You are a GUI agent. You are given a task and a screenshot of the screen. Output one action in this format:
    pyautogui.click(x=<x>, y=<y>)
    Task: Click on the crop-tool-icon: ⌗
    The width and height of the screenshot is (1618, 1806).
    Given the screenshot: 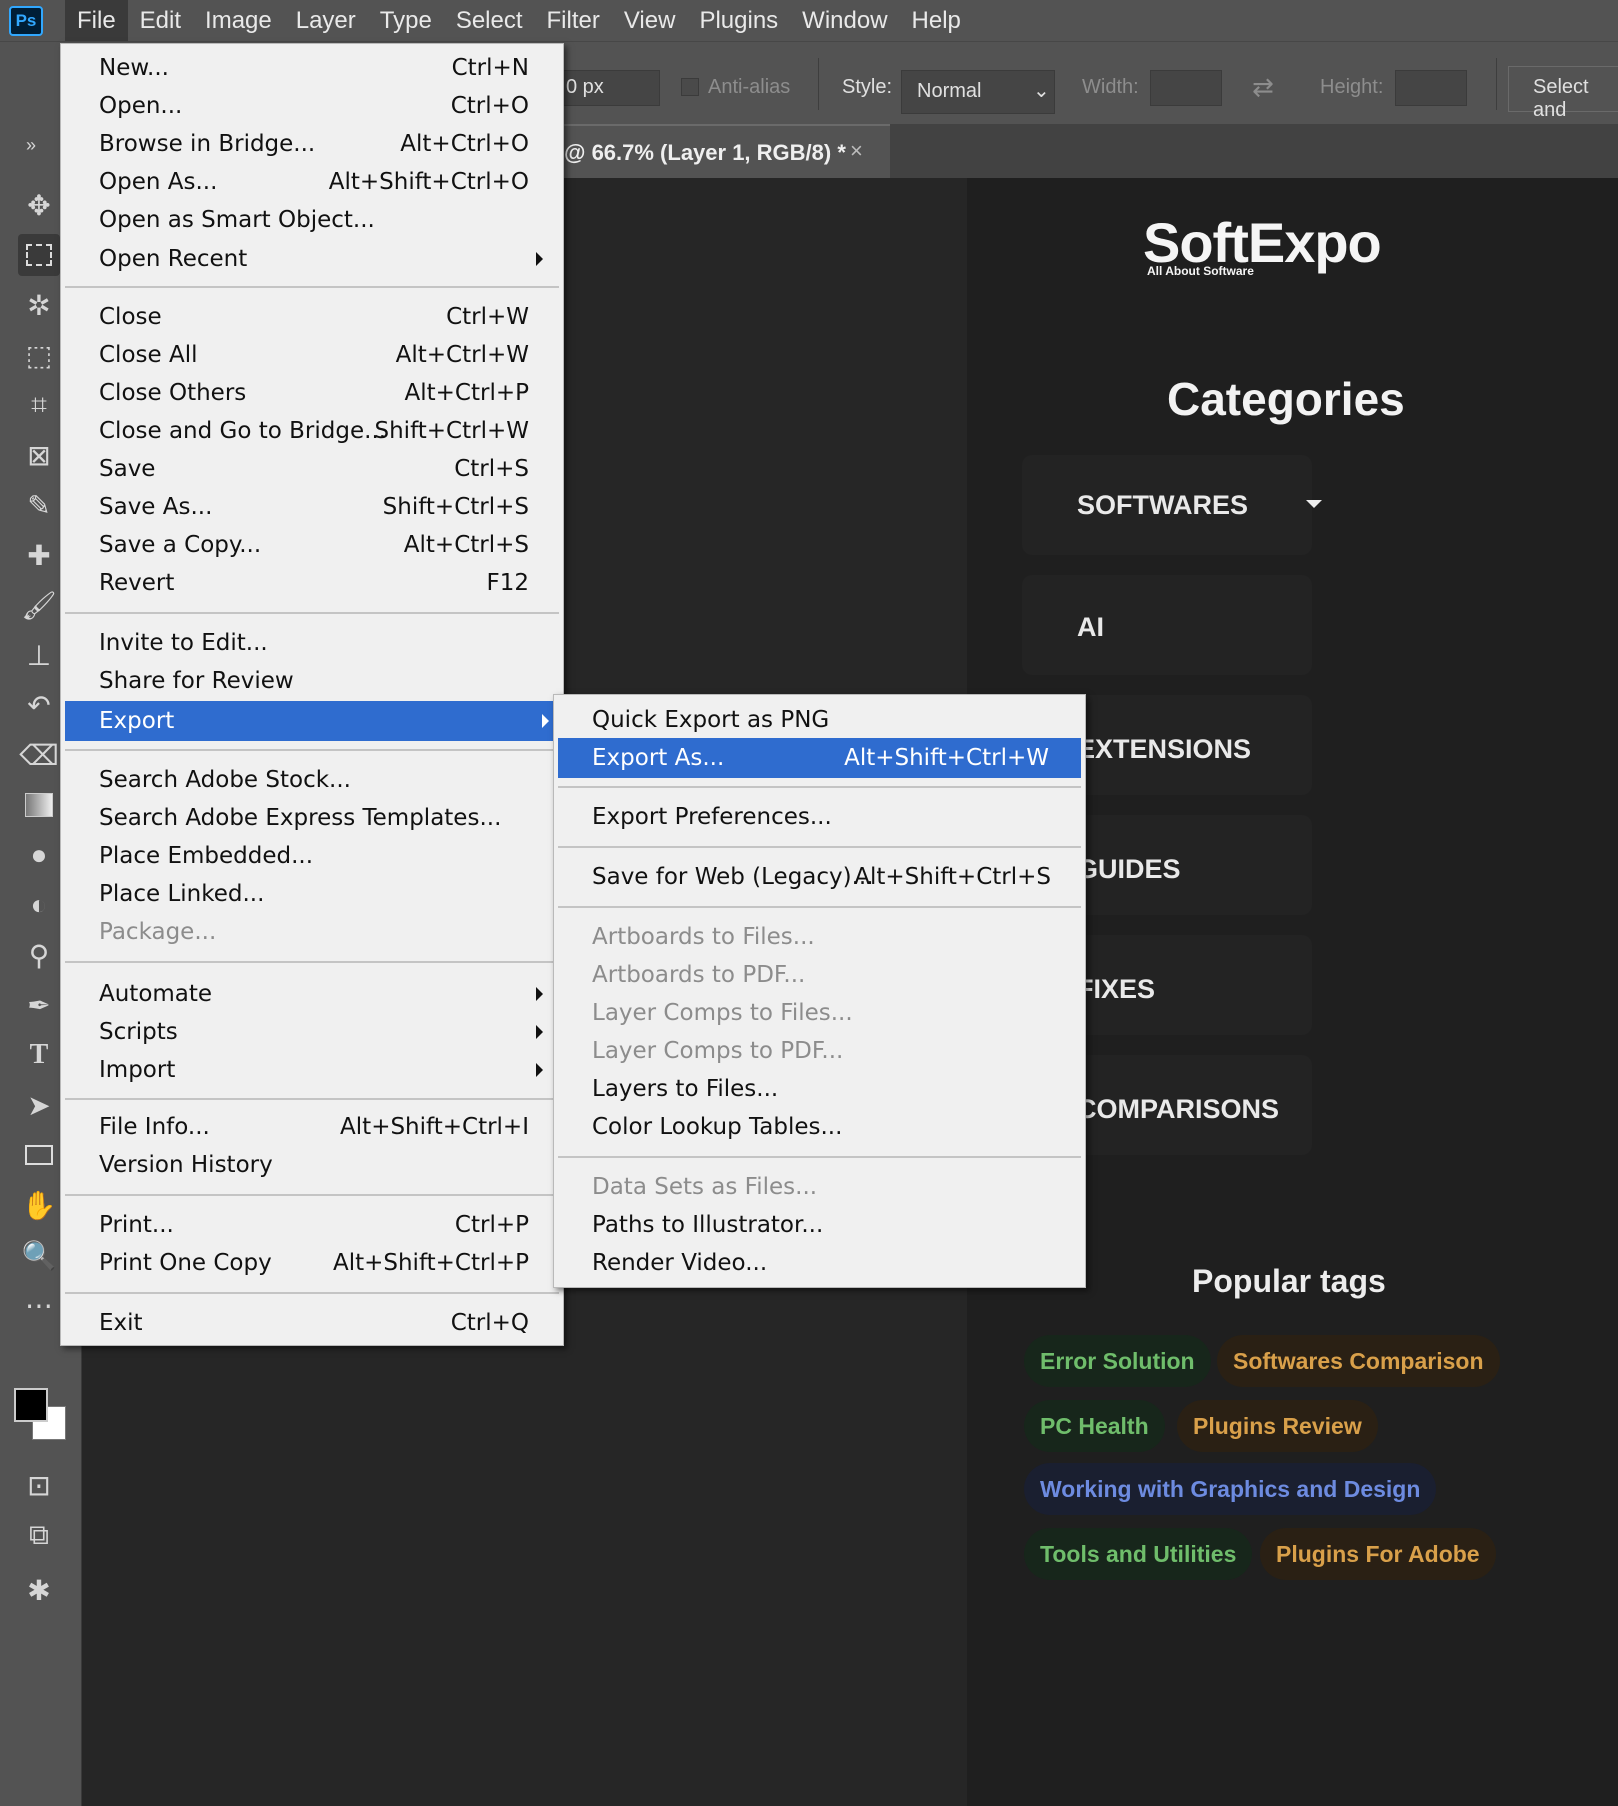 What is the action you would take?
    pyautogui.click(x=39, y=405)
    